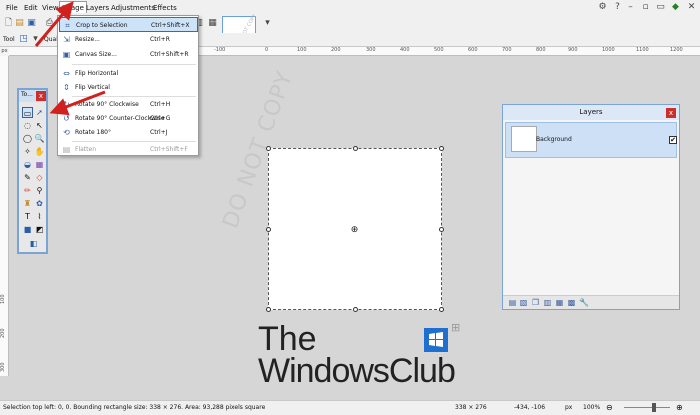 This screenshot has height=415, width=700. What do you see at coordinates (591, 408) in the screenshot?
I see `zoom-level: 100%` at bounding box center [591, 408].